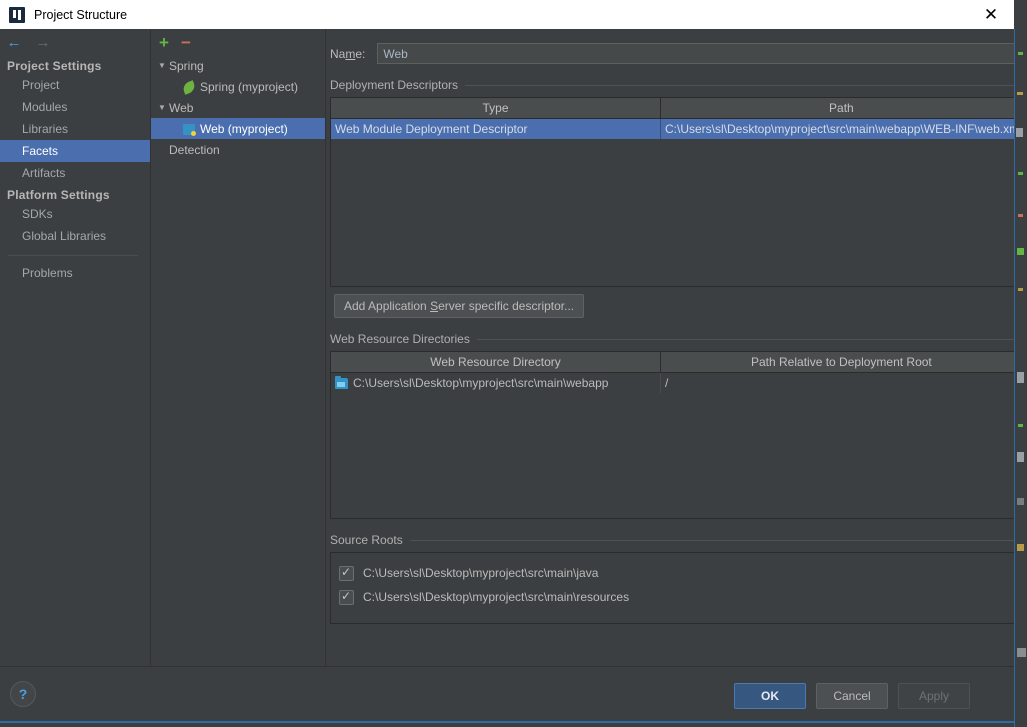 This screenshot has height=727, width=1027. Describe the element at coordinates (238, 107) in the screenshot. I see `tree-node-web-group: ▼ Web` at that location.